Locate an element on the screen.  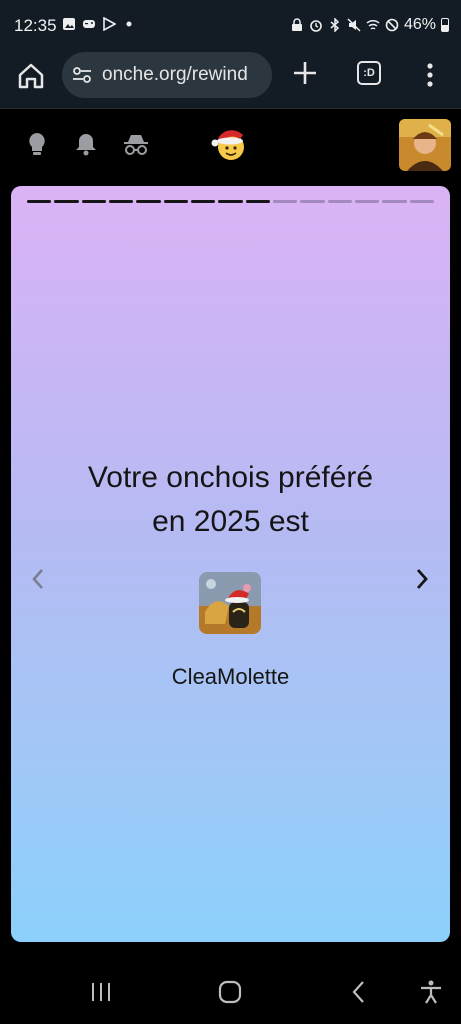
notification-icons is located at coordinates (99, 24).